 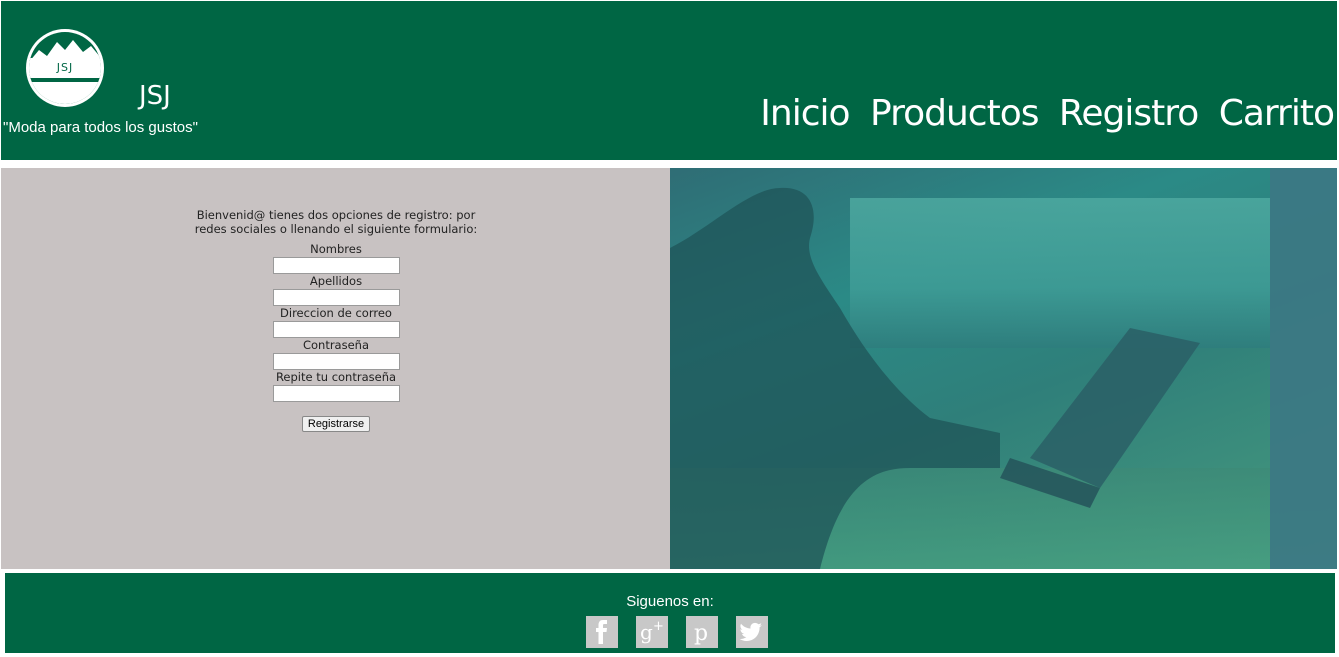 What do you see at coordinates (336, 393) in the screenshot?
I see `confirm-password-input` at bounding box center [336, 393].